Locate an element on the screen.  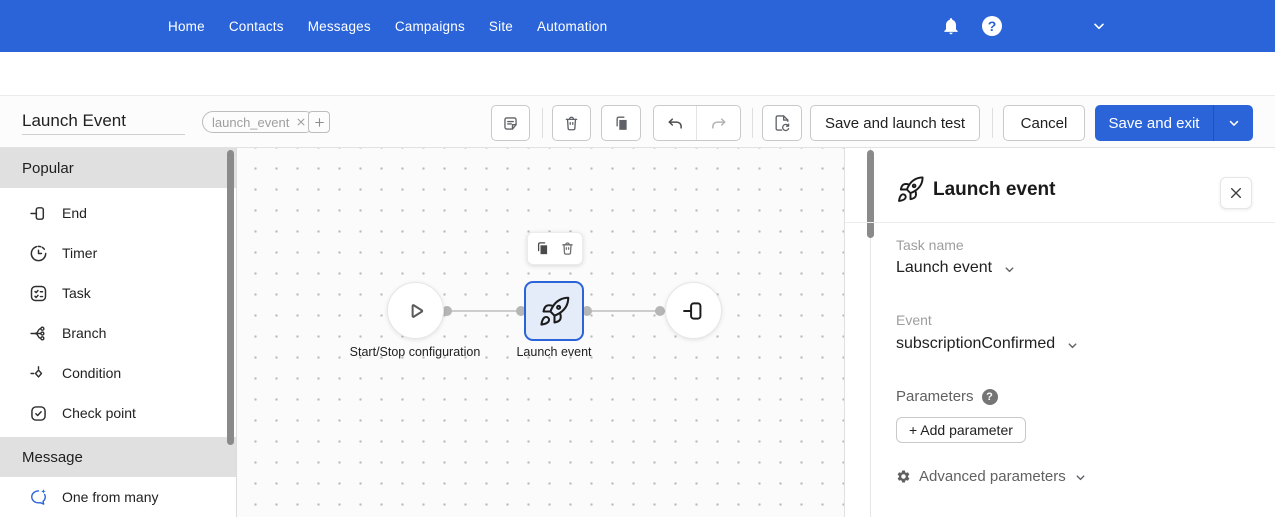
comment-note-button is located at coordinates (510, 123).